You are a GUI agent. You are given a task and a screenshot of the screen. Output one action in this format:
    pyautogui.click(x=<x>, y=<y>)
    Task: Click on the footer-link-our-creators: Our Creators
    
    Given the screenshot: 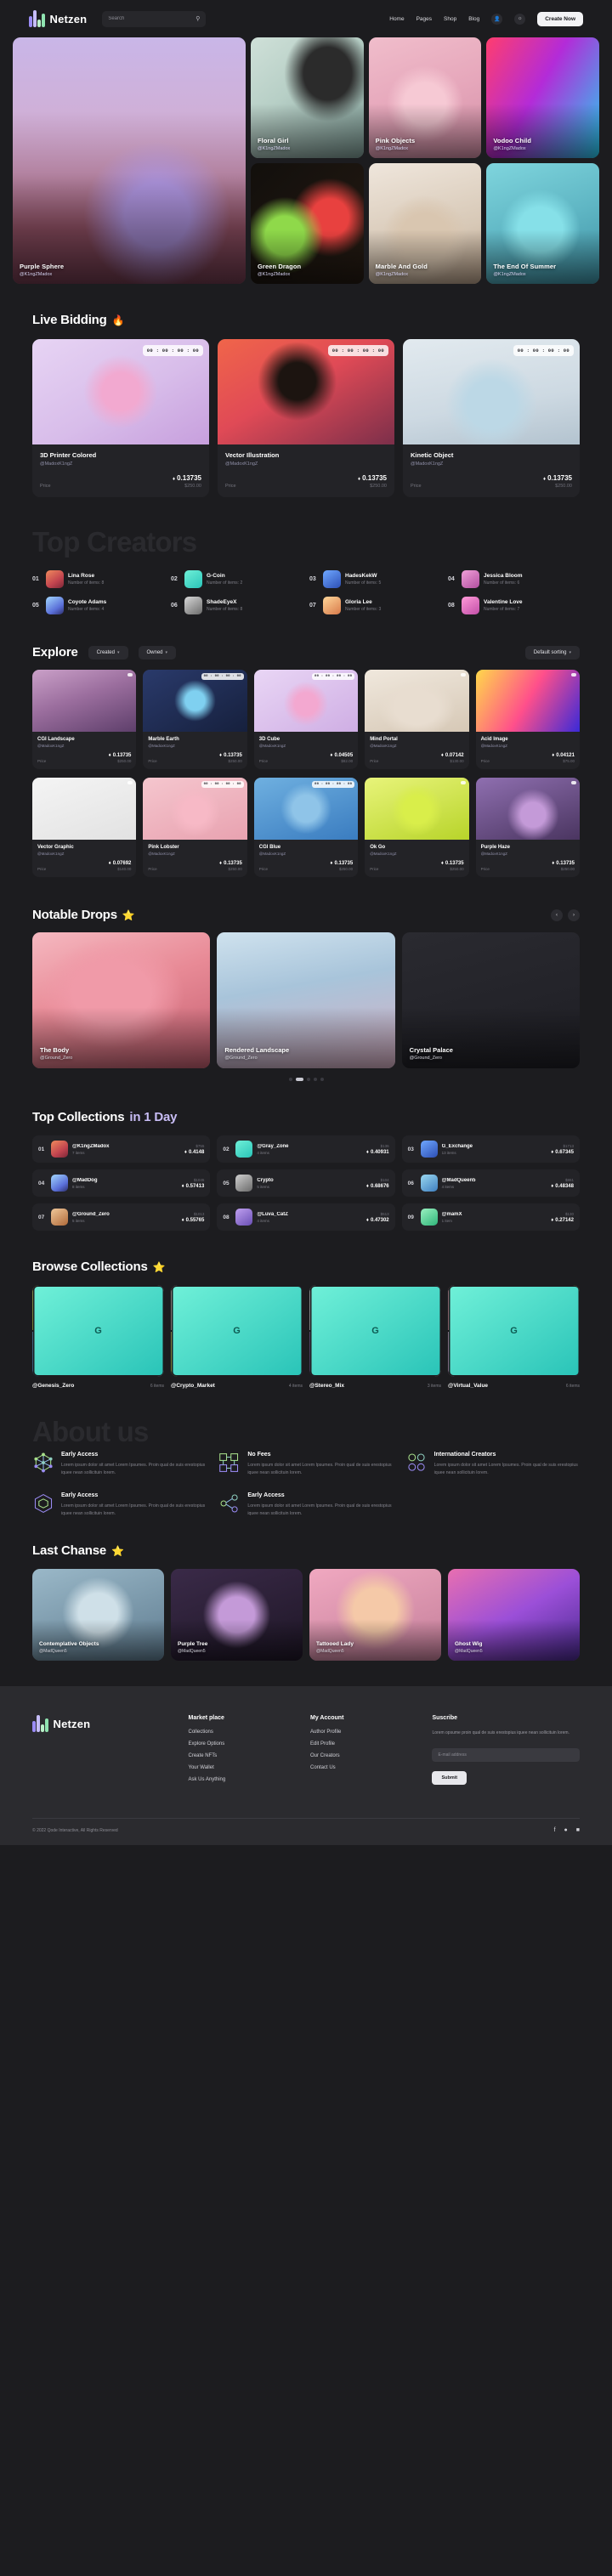 What is the action you would take?
    pyautogui.click(x=366, y=1755)
    